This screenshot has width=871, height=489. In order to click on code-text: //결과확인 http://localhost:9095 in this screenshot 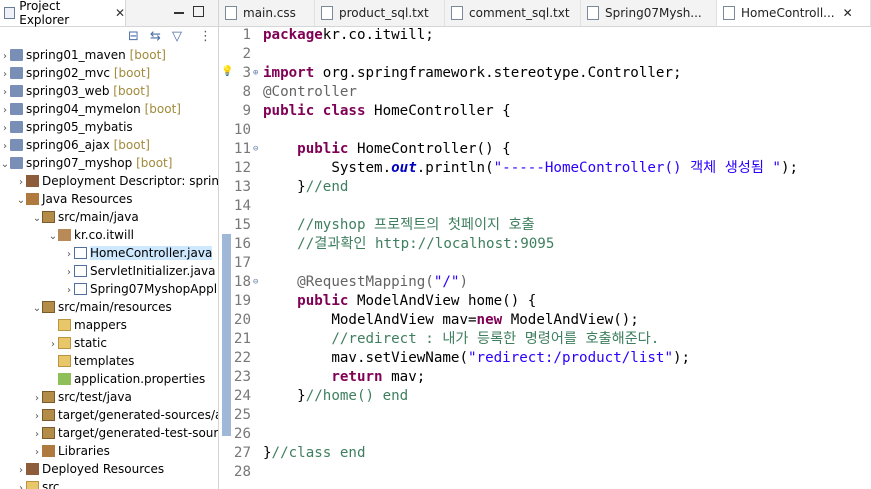, I will do `click(408, 244)`.